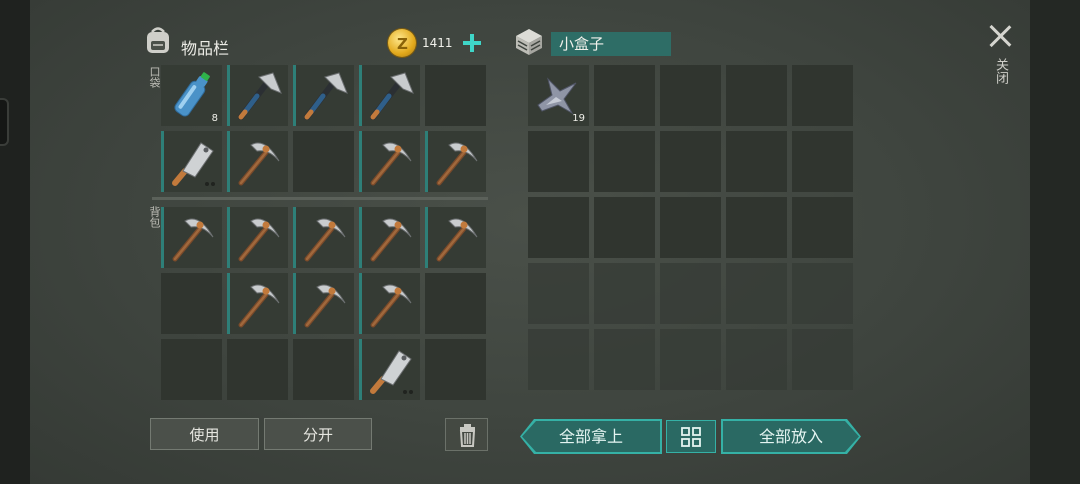 The width and height of the screenshot is (1080, 484). Describe the element at coordinates (591, 436) in the screenshot. I see `take-all-button: 全部拿上` at that location.